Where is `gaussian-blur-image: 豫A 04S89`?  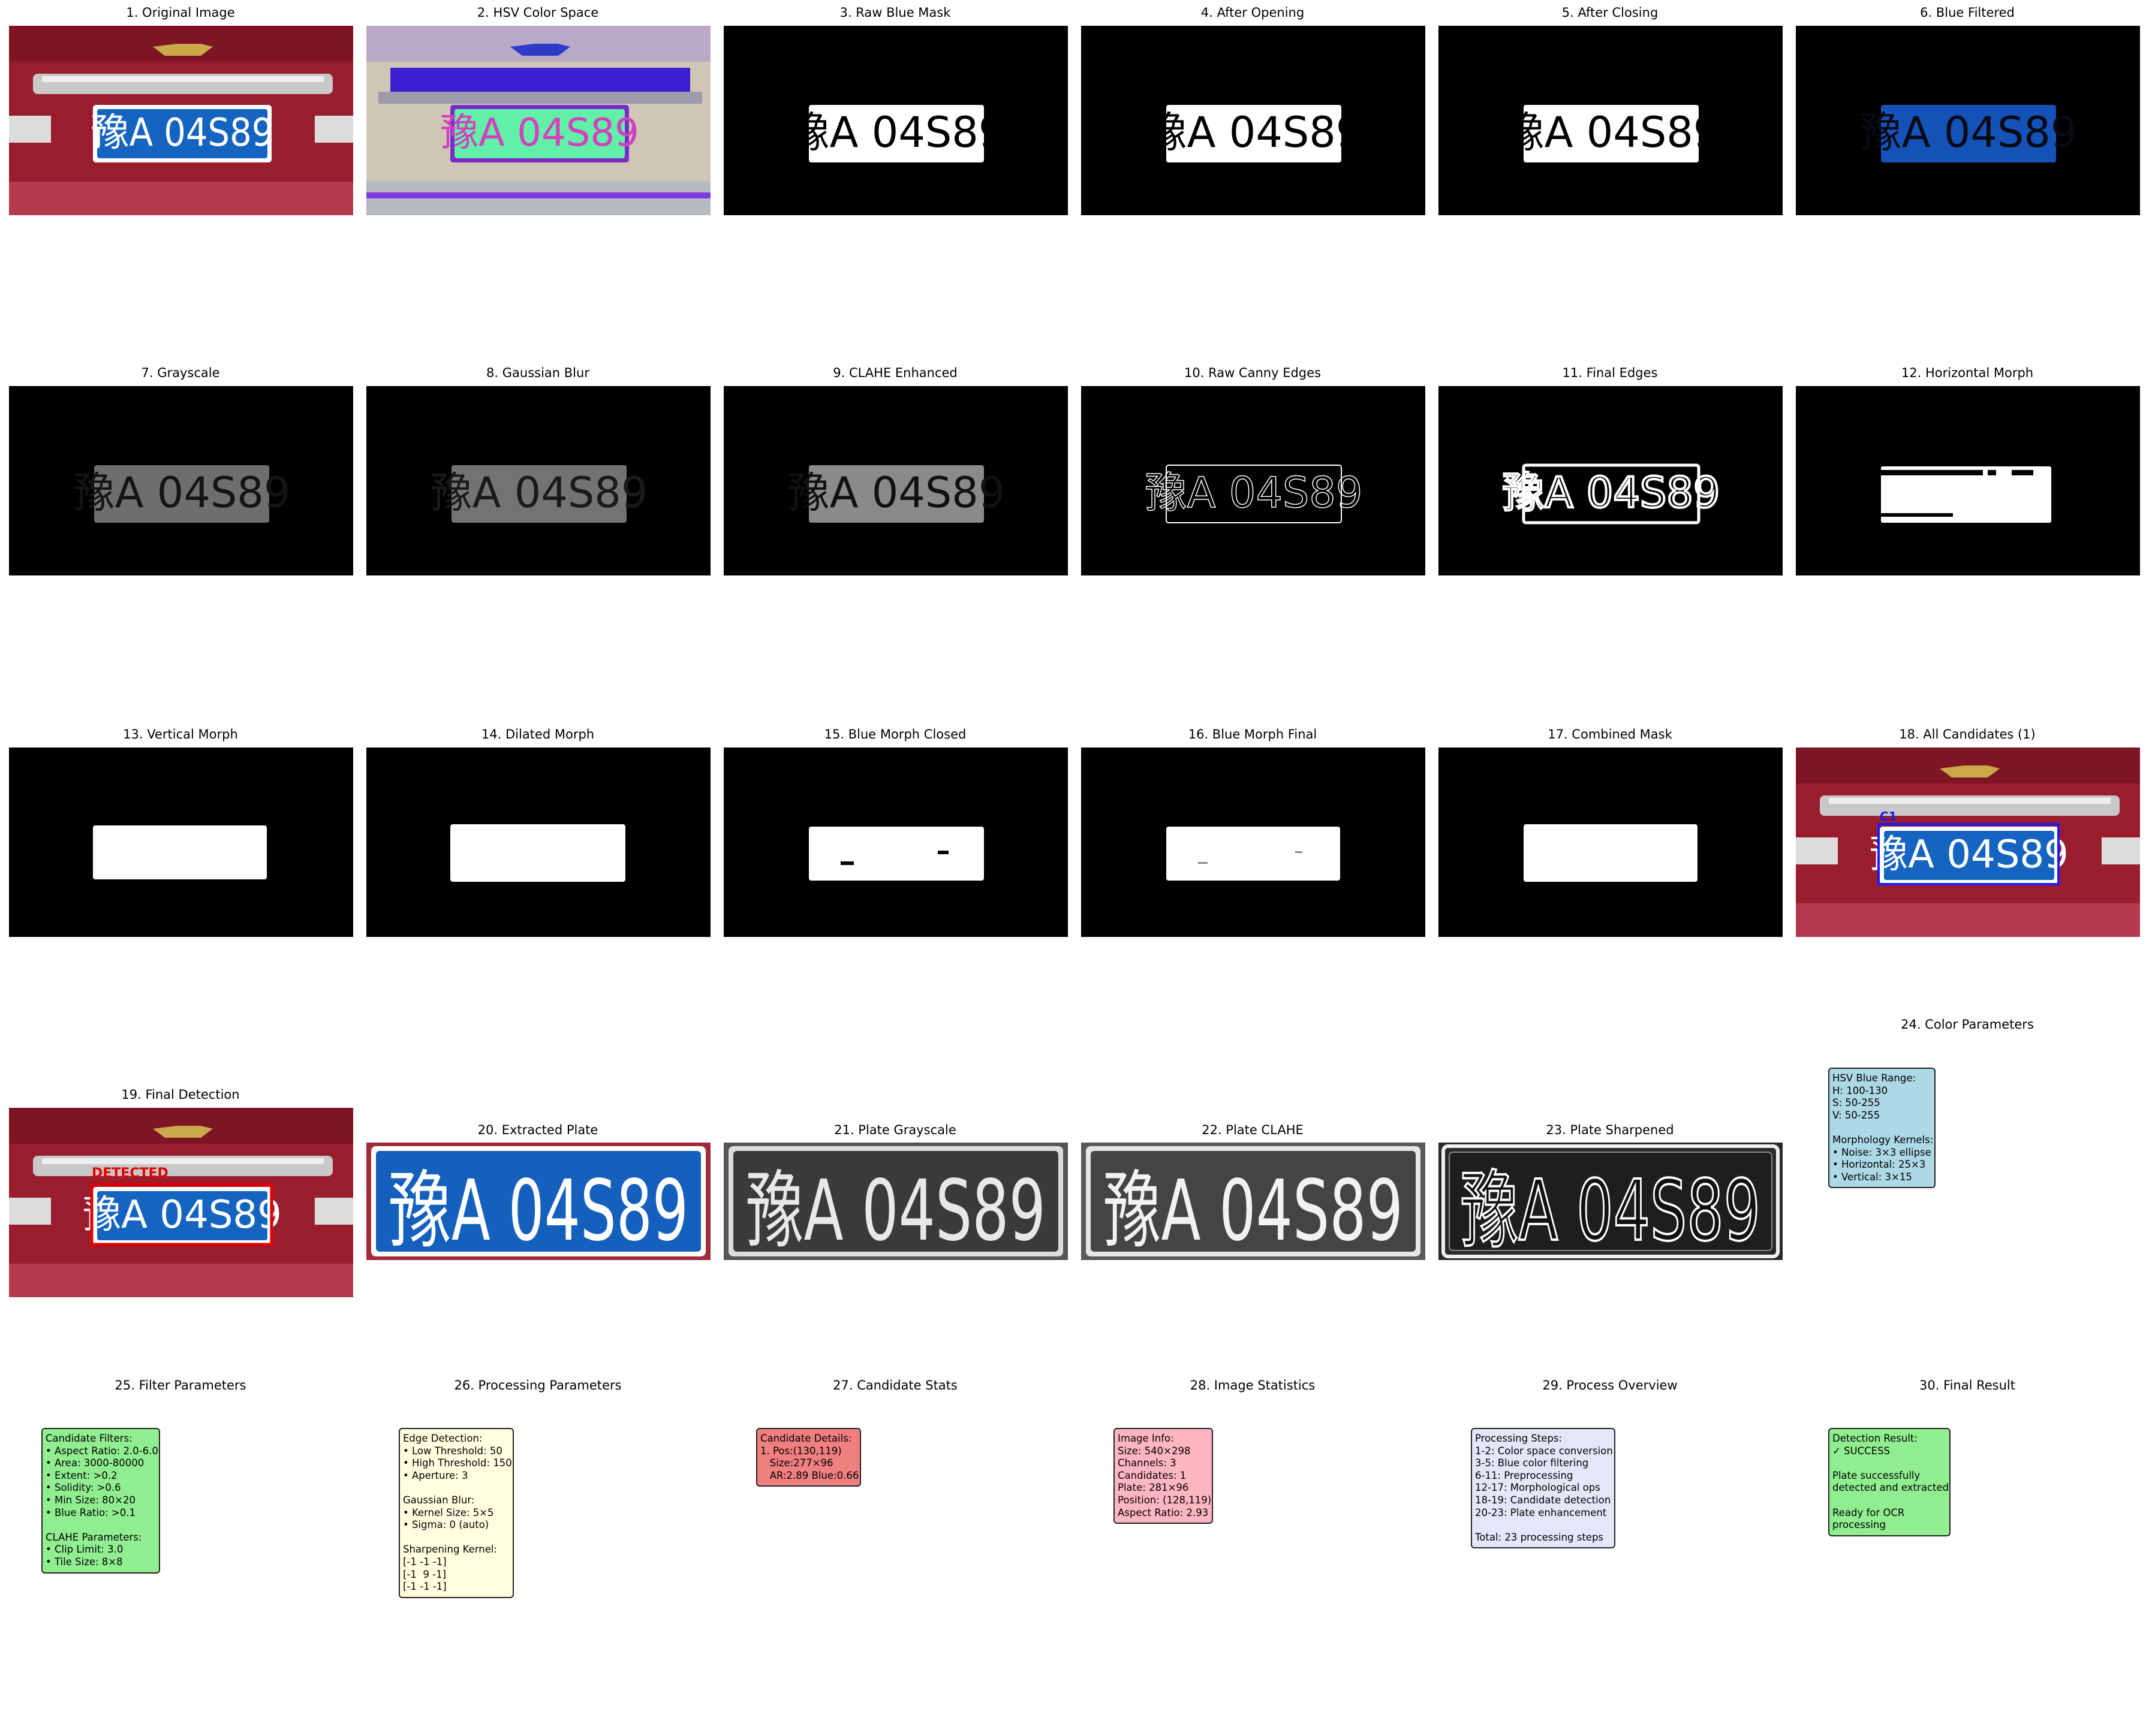 gaussian-blur-image: 豫A 04S89 is located at coordinates (538, 481).